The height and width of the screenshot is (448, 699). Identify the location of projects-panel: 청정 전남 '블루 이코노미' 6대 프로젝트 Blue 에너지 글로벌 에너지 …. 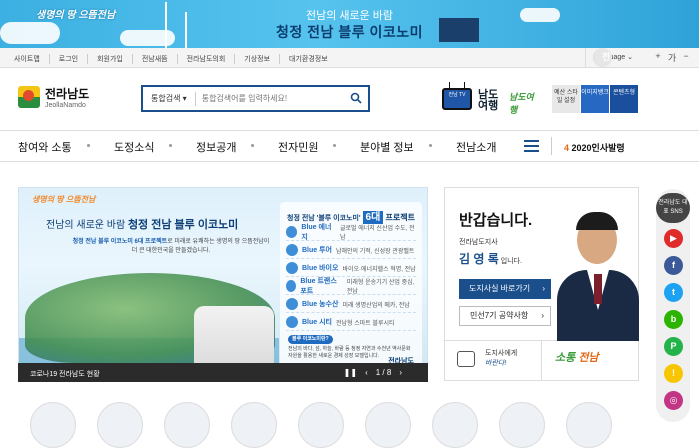
(351, 287).